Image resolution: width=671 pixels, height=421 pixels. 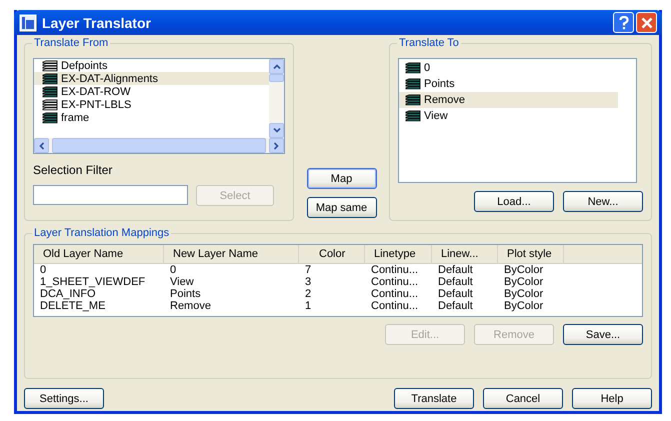 I want to click on help-button, so click(x=623, y=22).